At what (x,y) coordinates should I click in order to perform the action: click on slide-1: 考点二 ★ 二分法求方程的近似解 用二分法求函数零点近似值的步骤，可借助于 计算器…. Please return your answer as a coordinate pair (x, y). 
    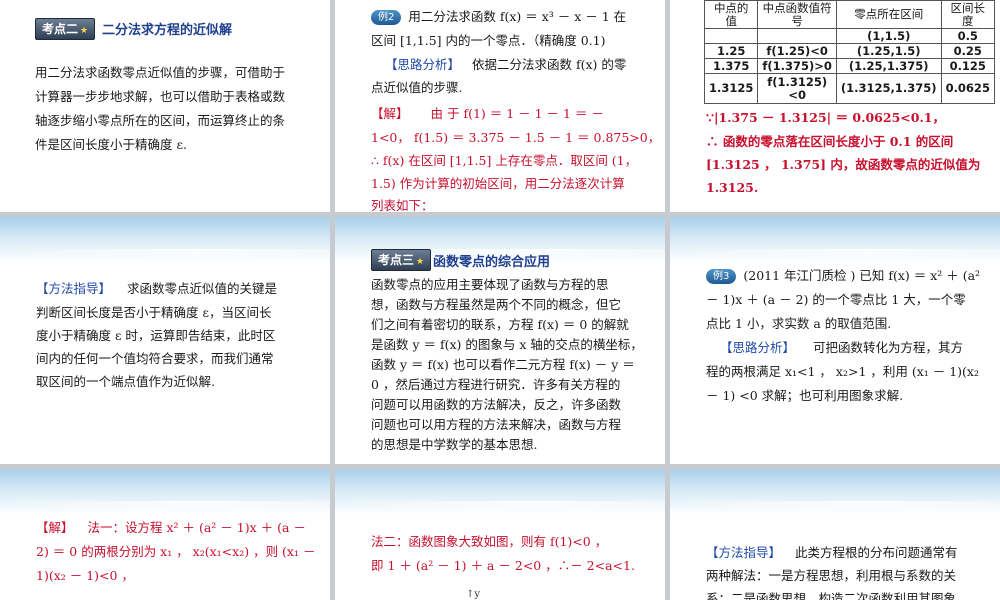
    Looking at the image, I should click on (165, 106).